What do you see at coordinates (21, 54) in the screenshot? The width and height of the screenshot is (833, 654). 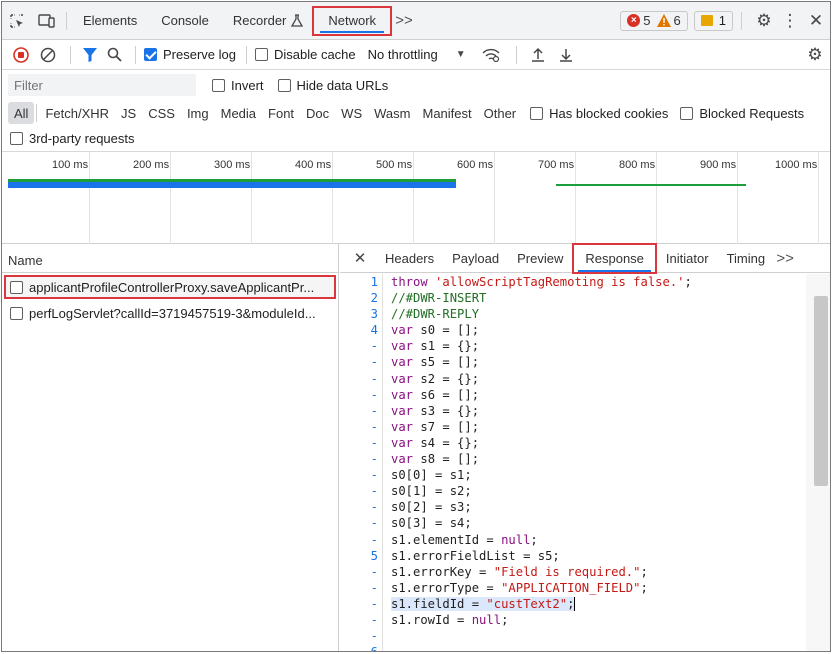 I see `record-stop-icon` at bounding box center [21, 54].